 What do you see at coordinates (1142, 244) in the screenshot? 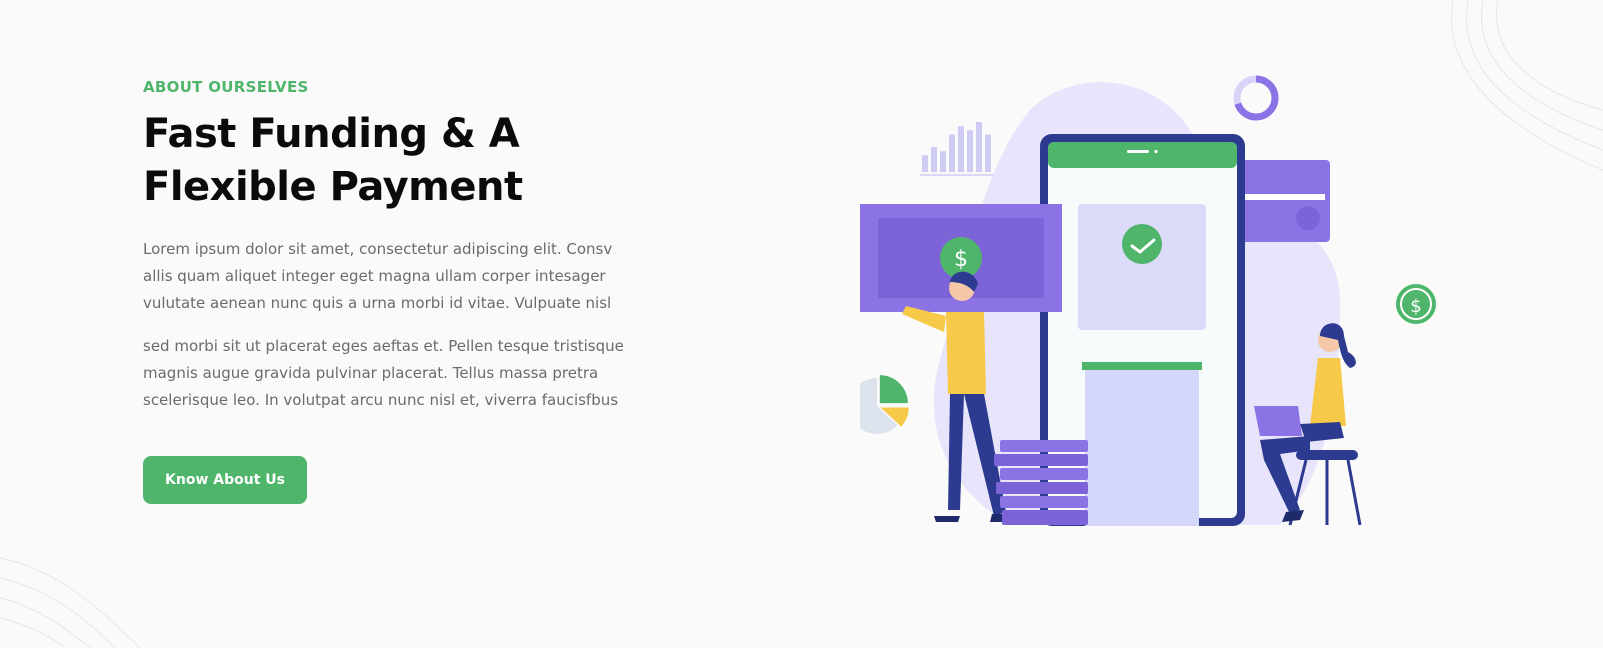
I see `check-icon` at bounding box center [1142, 244].